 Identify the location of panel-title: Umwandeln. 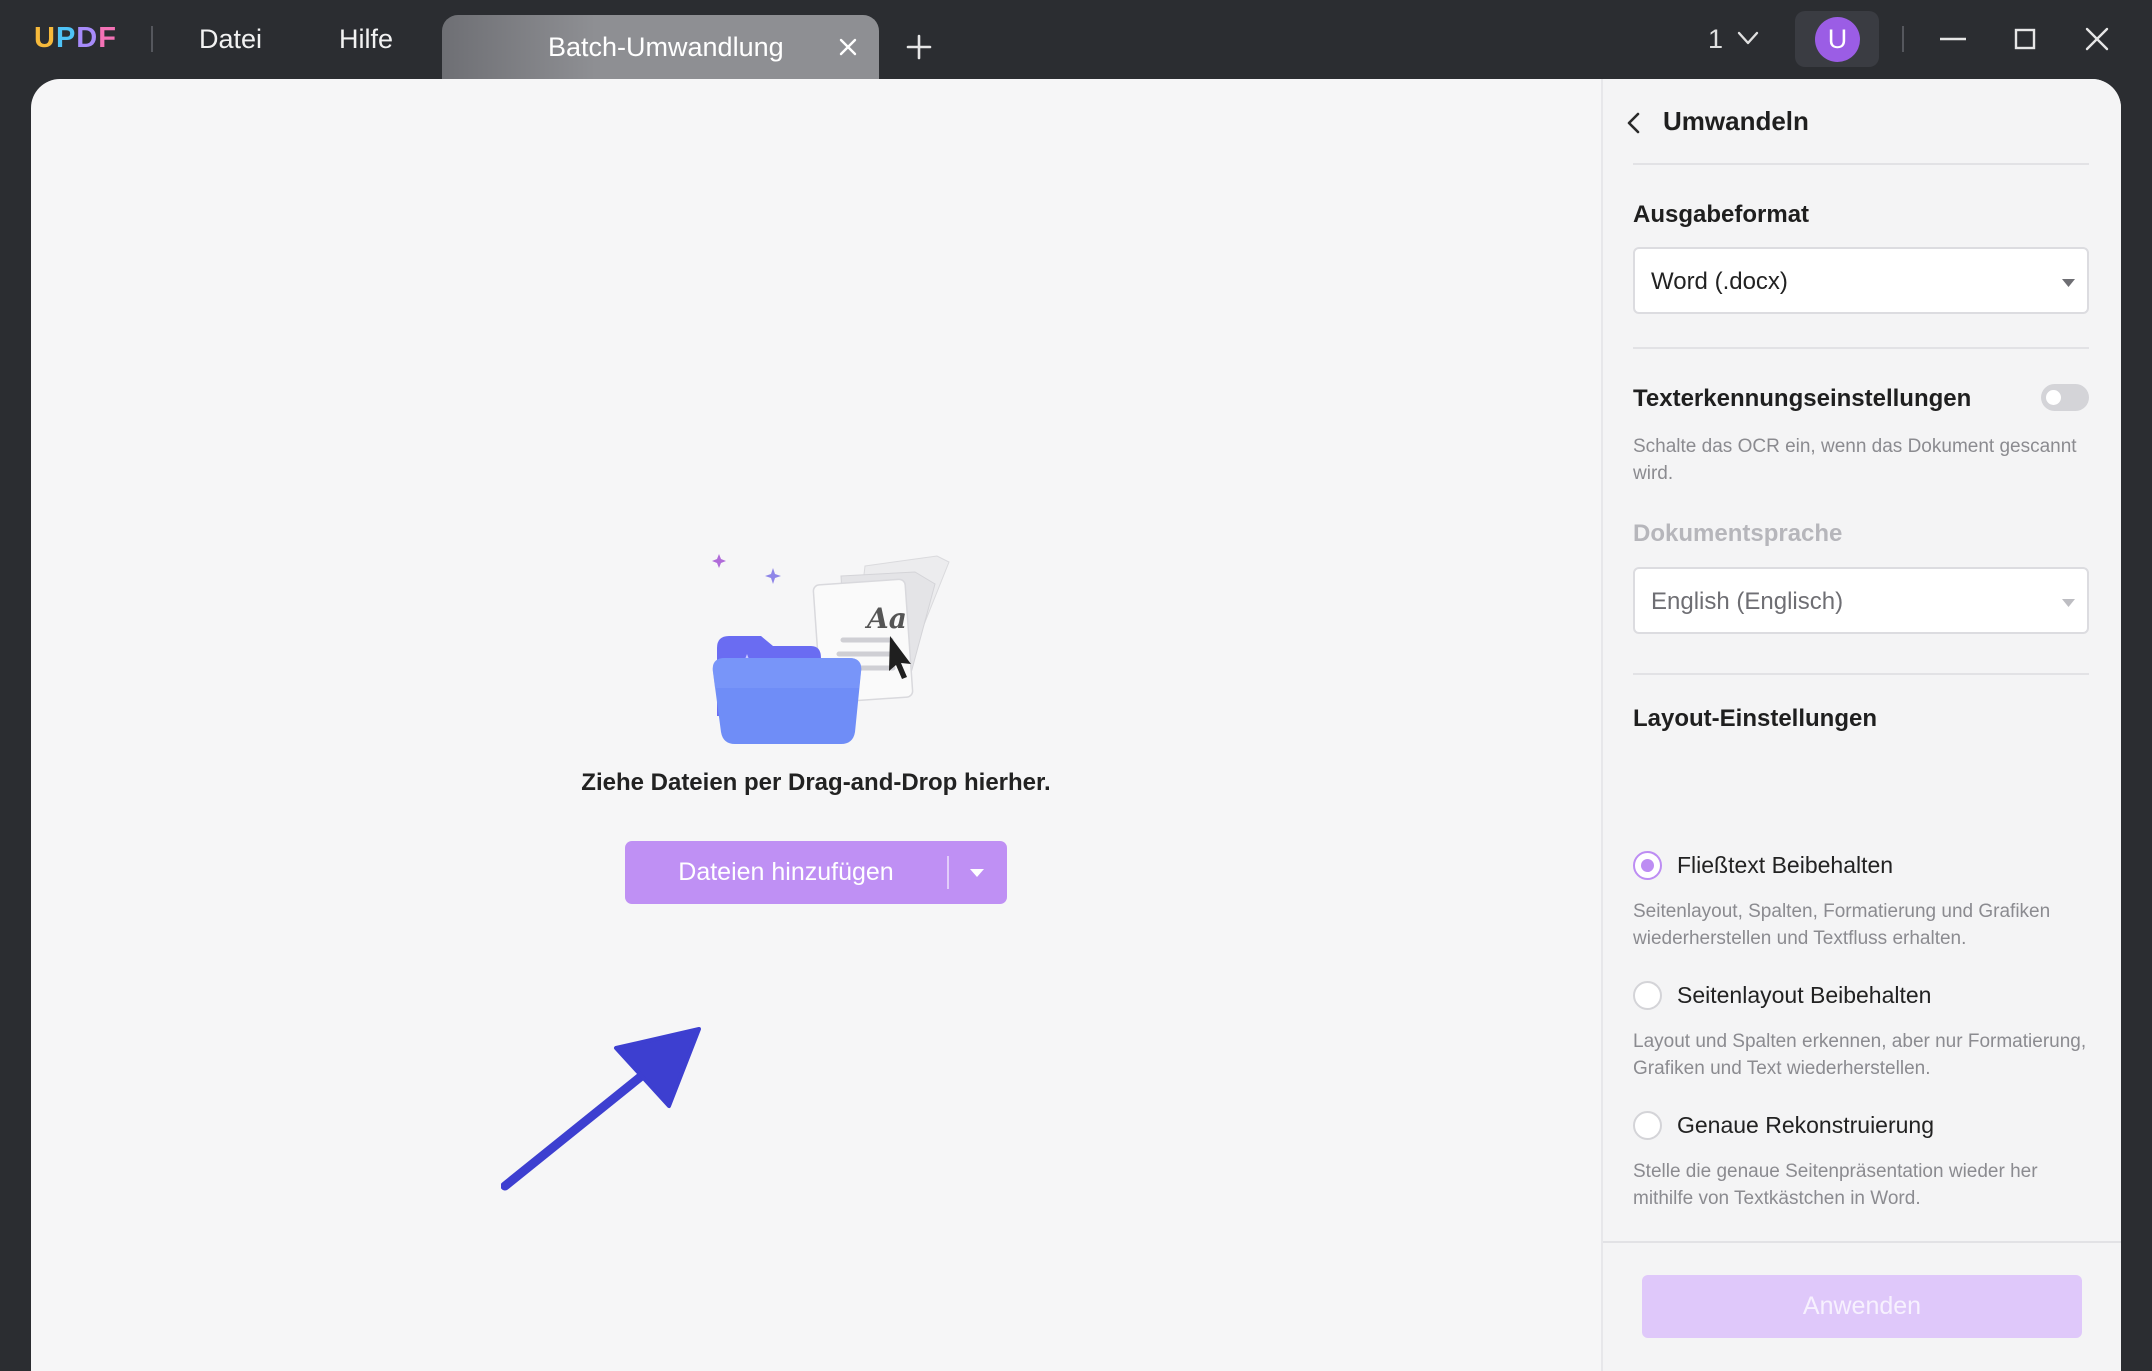
(1736, 121).